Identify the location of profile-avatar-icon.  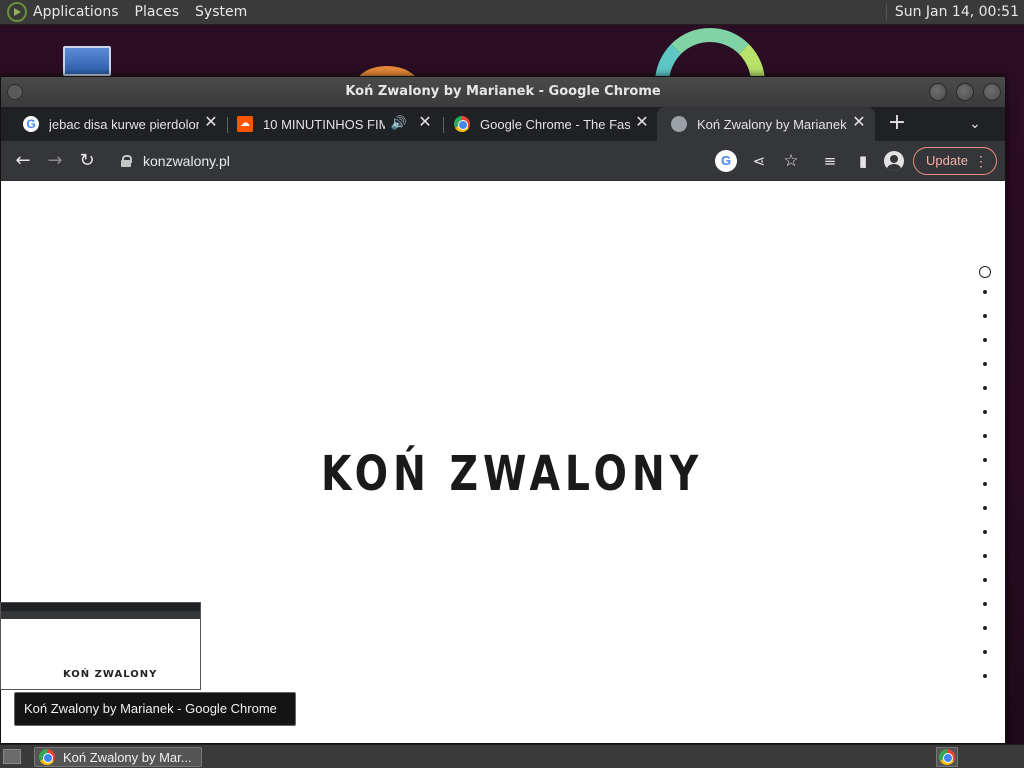
(894, 161).